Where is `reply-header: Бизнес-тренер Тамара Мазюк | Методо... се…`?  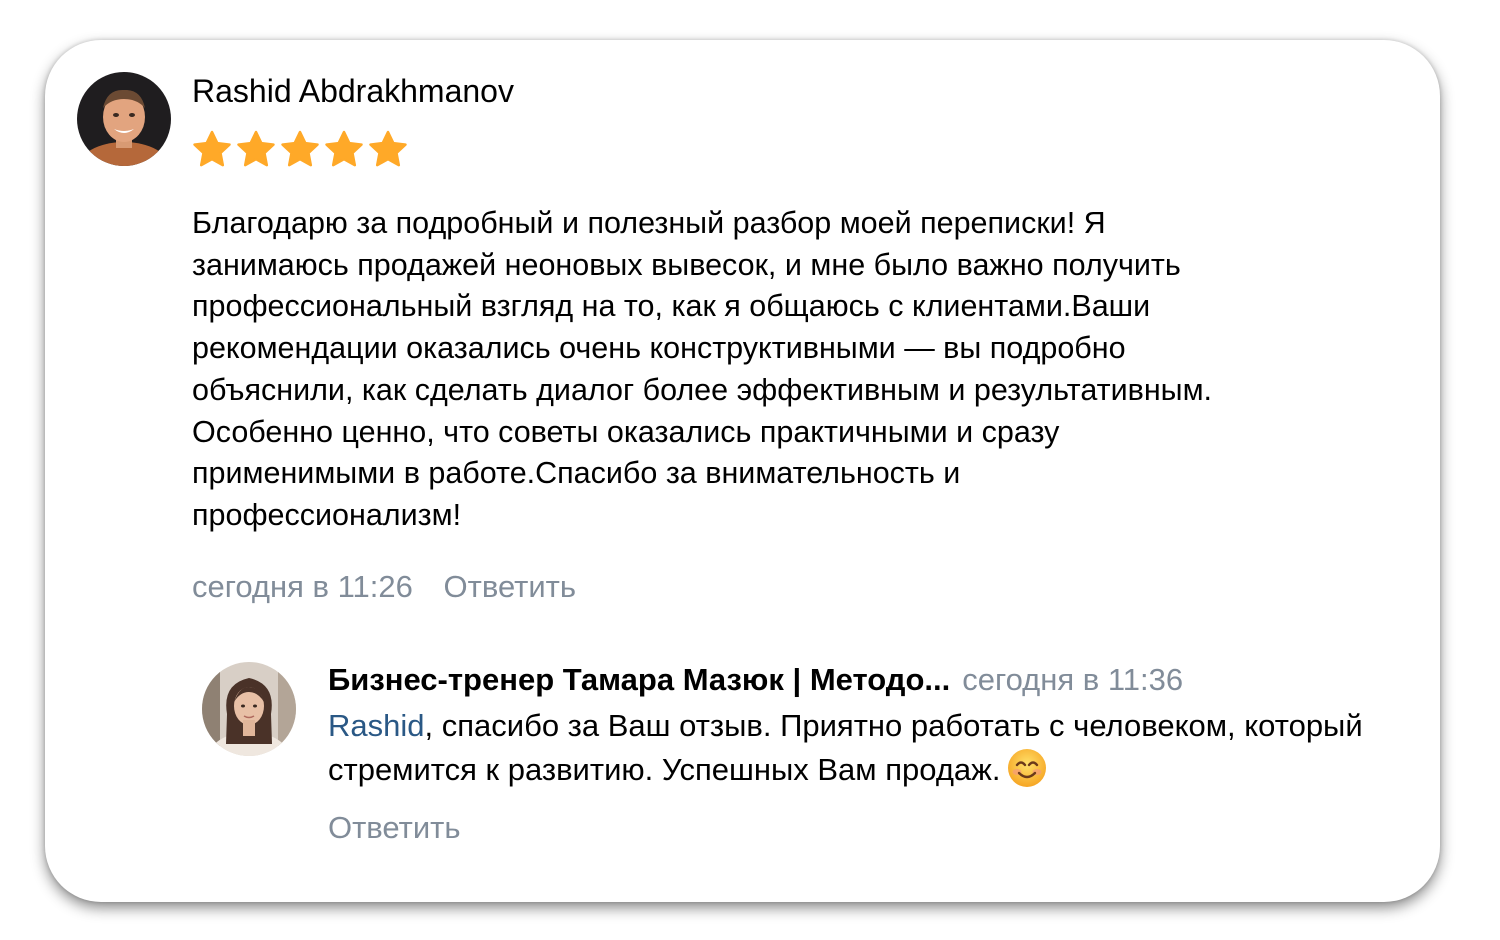
reply-header: Бизнес-тренер Тамара Мазюк | Методо... се… is located at coordinates (755, 680).